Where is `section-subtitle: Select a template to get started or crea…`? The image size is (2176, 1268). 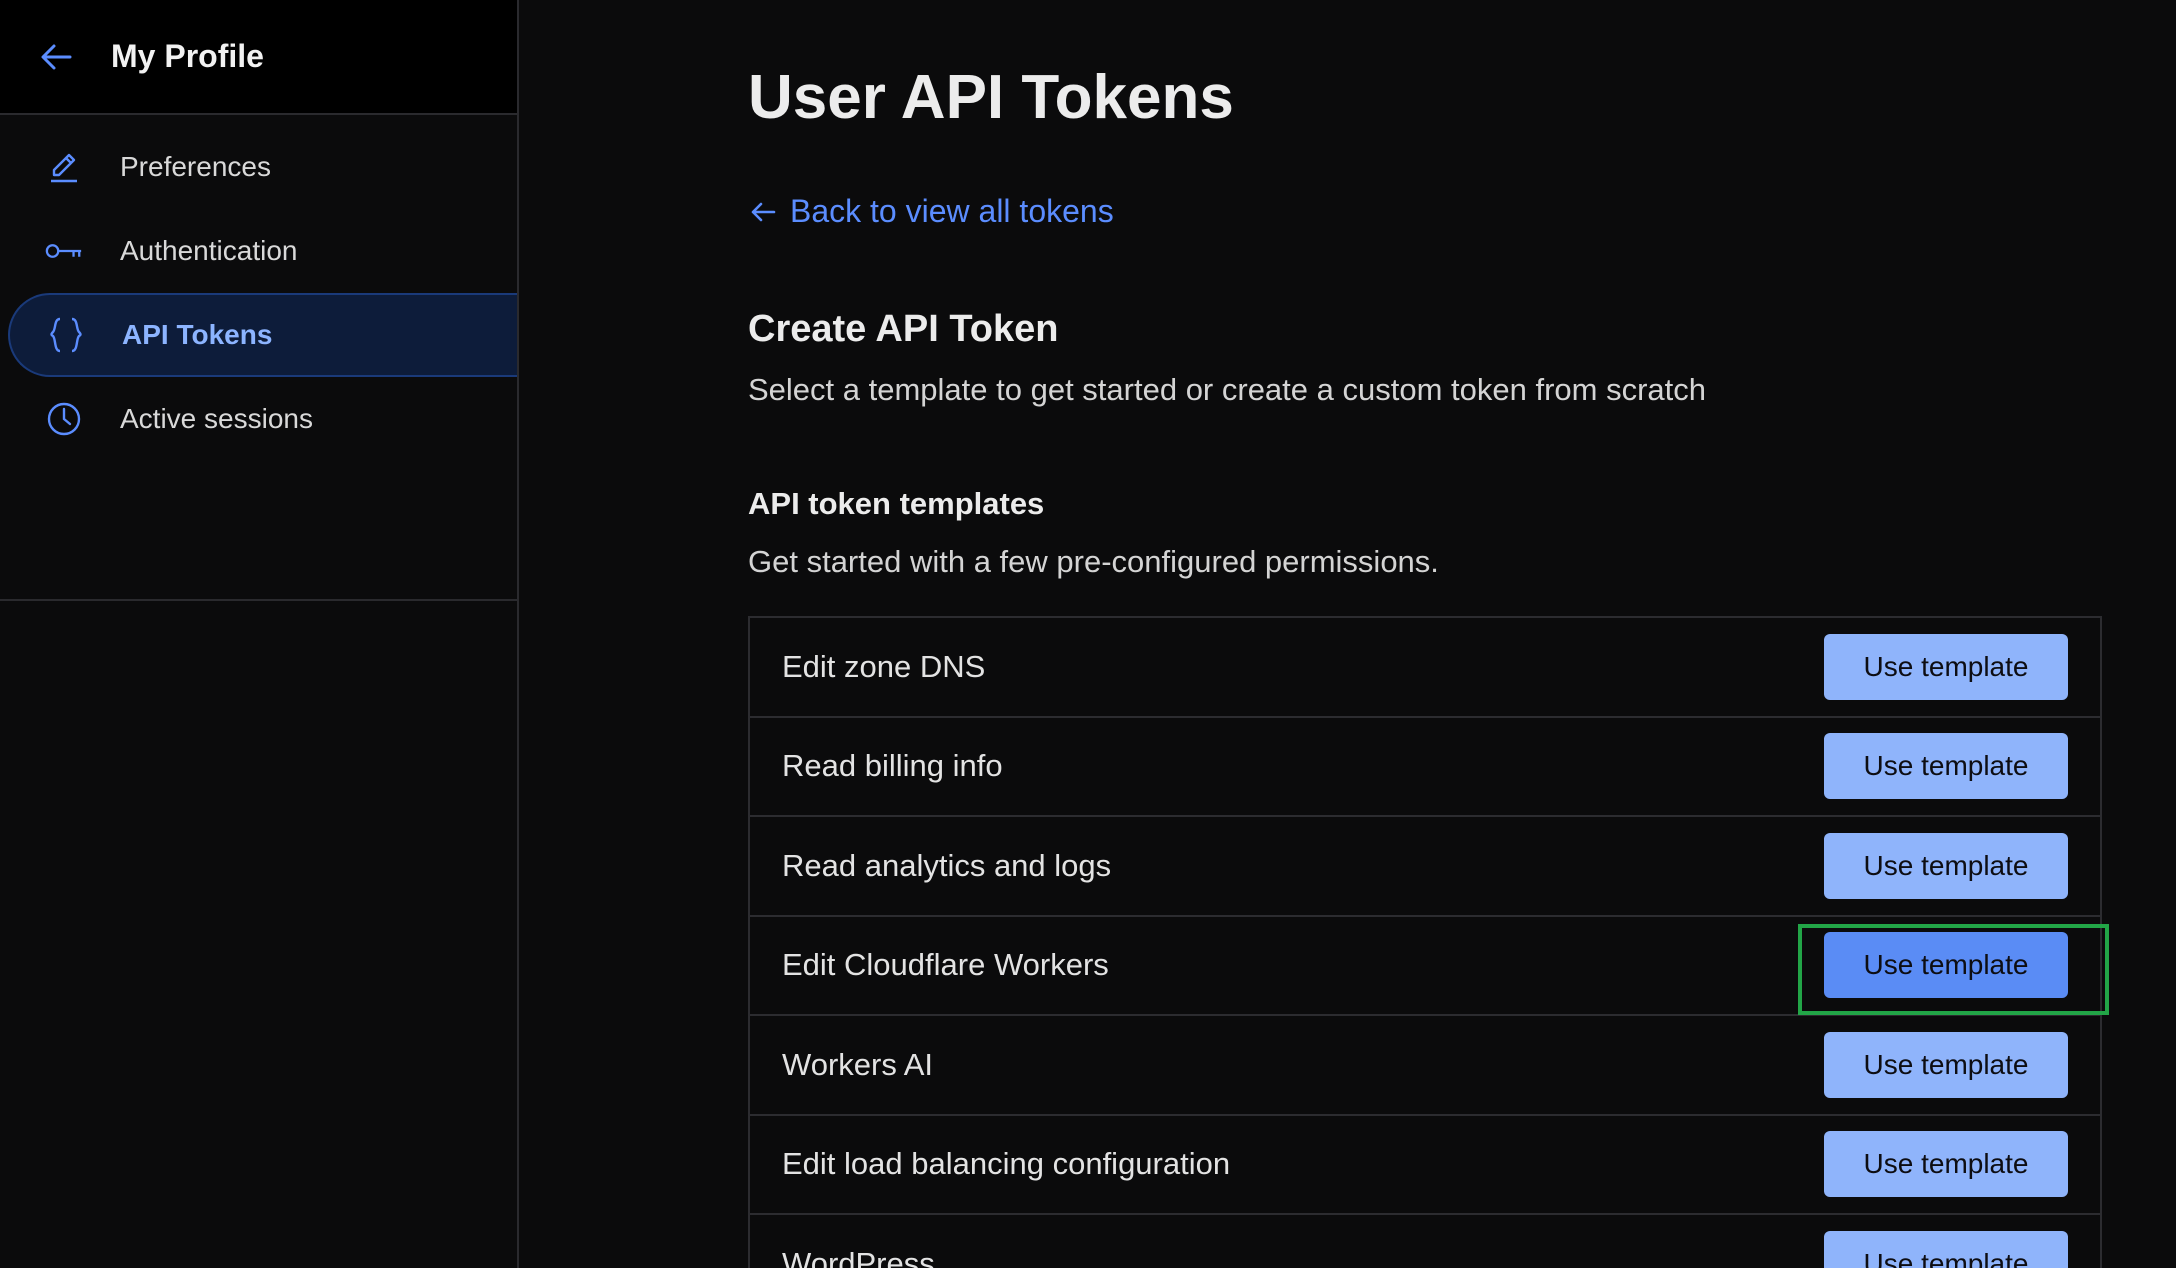 section-subtitle: Select a template to get started or crea… is located at coordinates (1227, 389).